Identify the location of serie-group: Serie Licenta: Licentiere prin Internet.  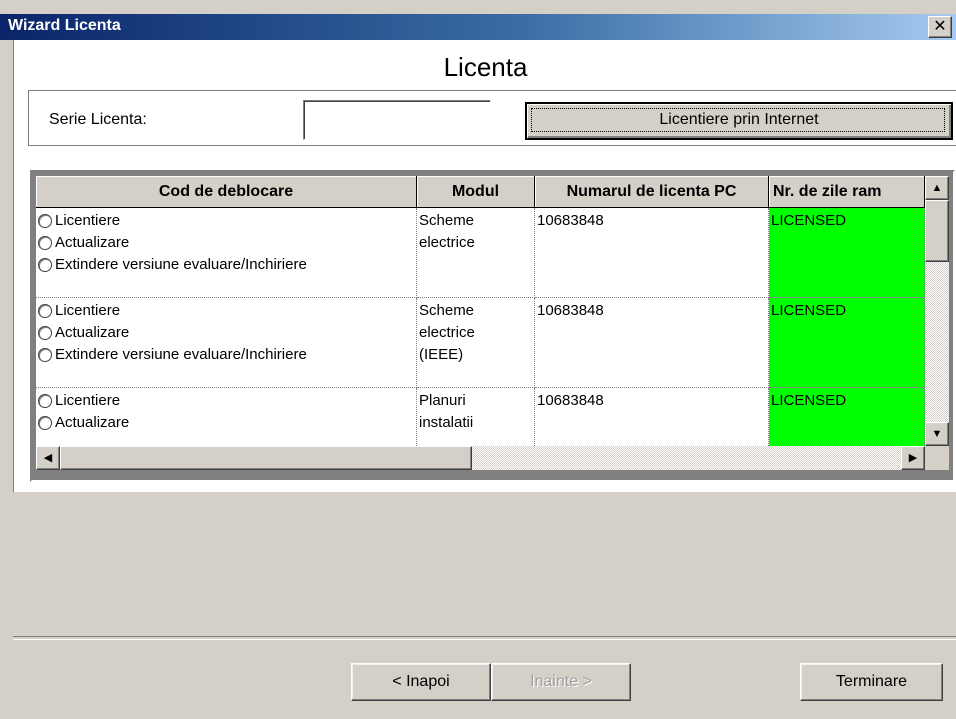
(492, 118).